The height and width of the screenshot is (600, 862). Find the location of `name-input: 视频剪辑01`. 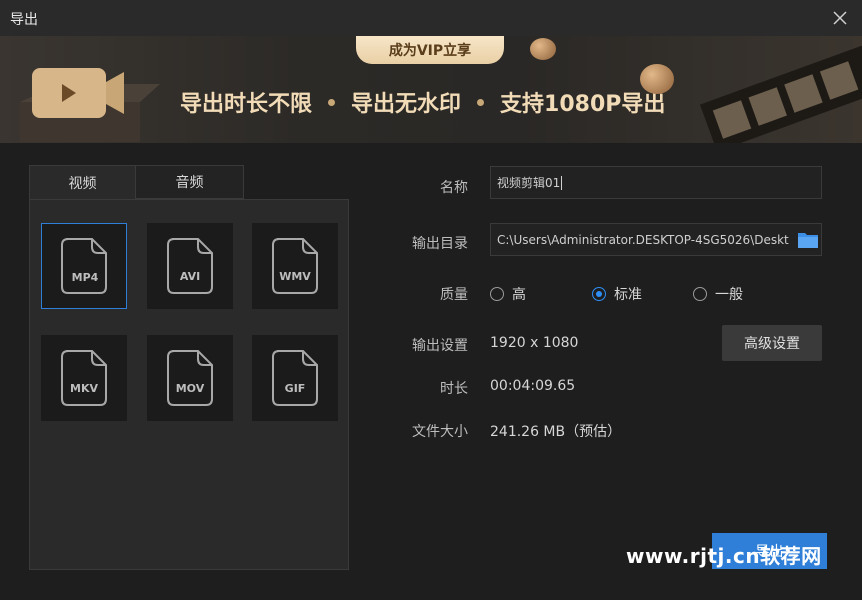

name-input: 视频剪辑01 is located at coordinates (656, 182).